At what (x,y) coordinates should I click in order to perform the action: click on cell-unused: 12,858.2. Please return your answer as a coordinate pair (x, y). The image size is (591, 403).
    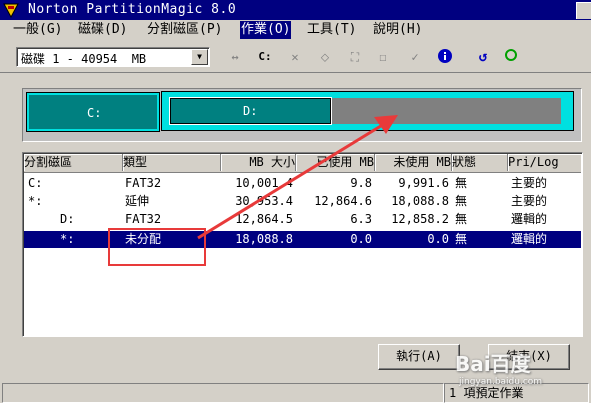
    Looking at the image, I should click on (420, 219).